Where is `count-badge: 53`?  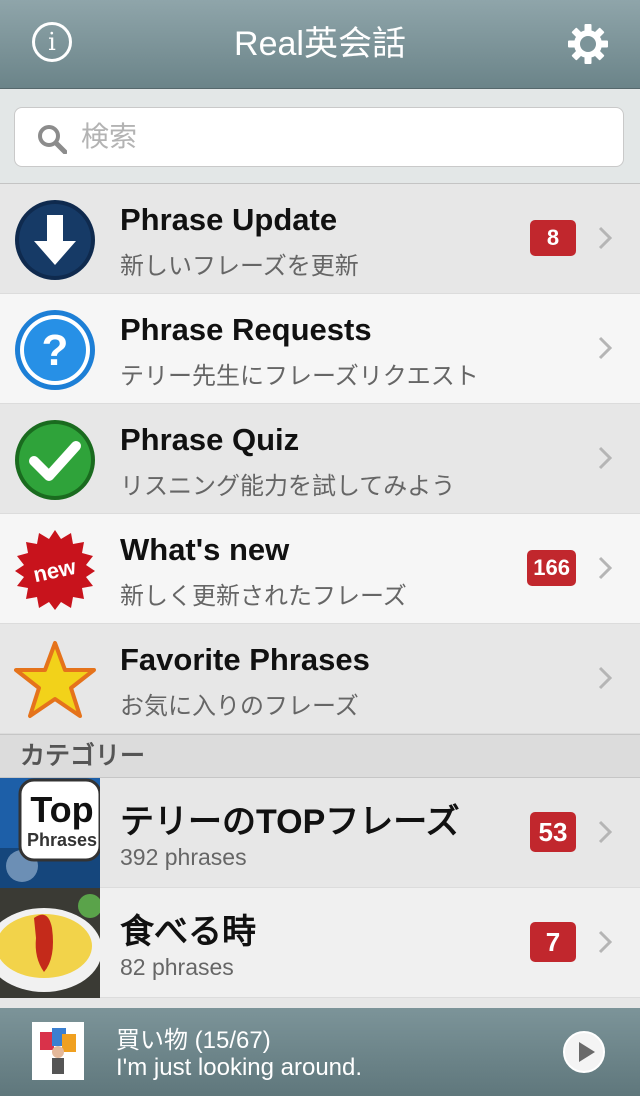
count-badge: 53 is located at coordinates (553, 832).